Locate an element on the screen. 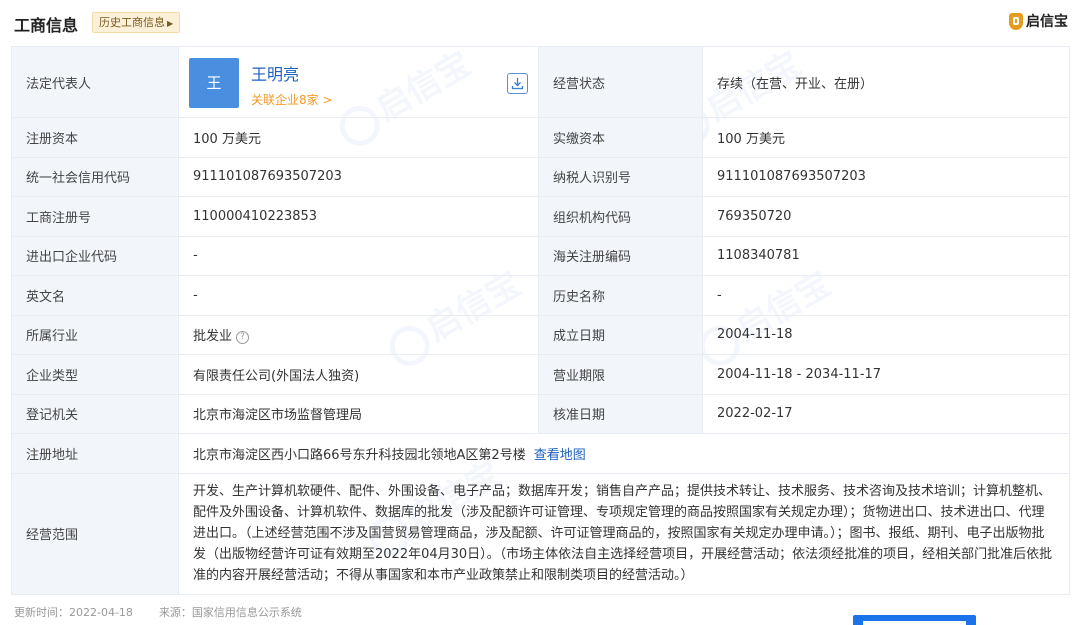 This screenshot has height=625, width=1080. table-row: 登记机关 北京市海淀区市场监督管理局 核准日期 2022-02-17 is located at coordinates (540, 413).